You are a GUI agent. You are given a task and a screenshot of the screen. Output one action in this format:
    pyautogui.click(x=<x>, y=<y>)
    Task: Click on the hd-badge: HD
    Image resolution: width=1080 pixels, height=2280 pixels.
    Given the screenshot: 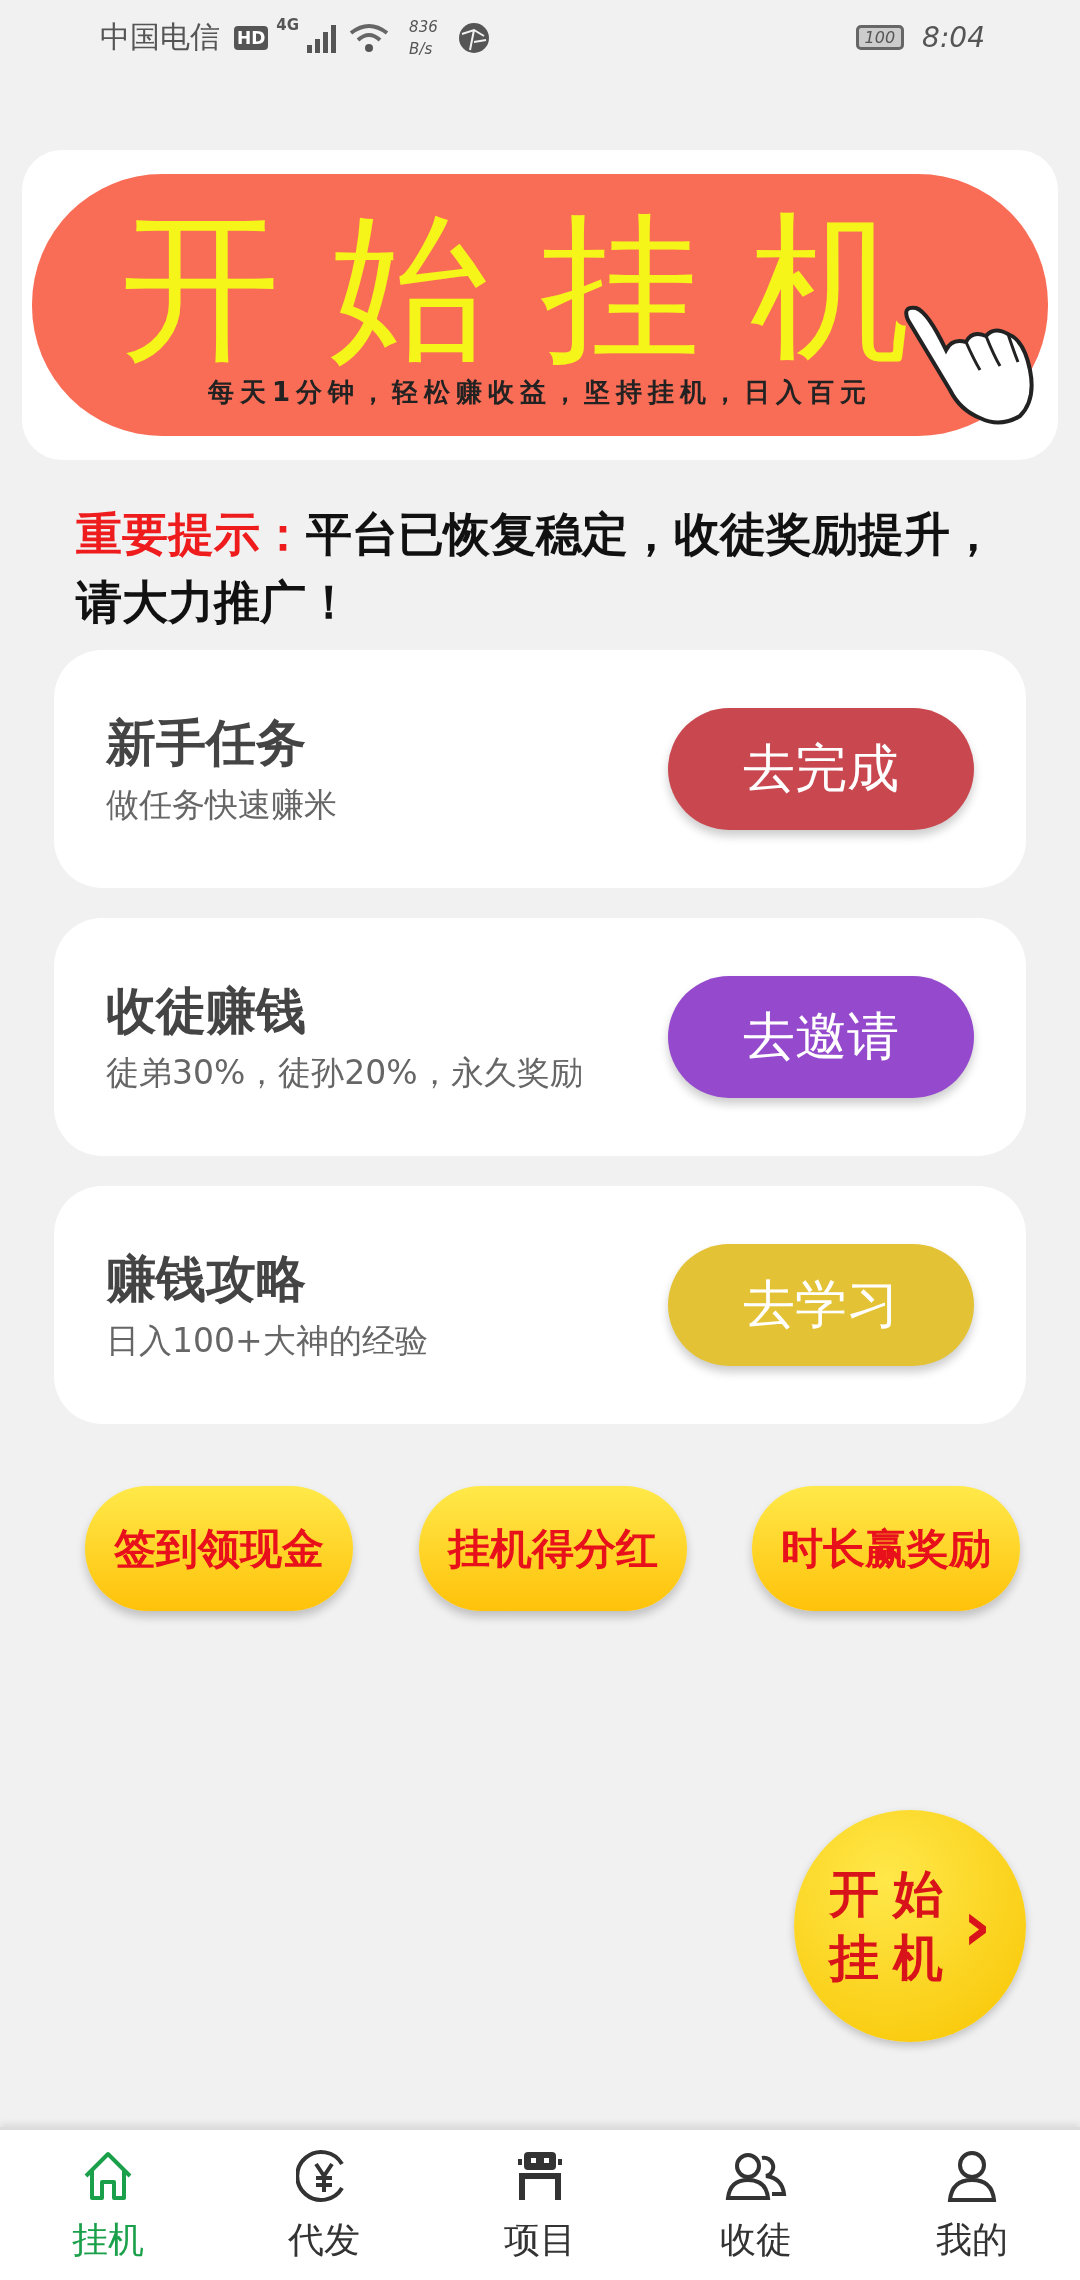 What is the action you would take?
    pyautogui.click(x=251, y=37)
    